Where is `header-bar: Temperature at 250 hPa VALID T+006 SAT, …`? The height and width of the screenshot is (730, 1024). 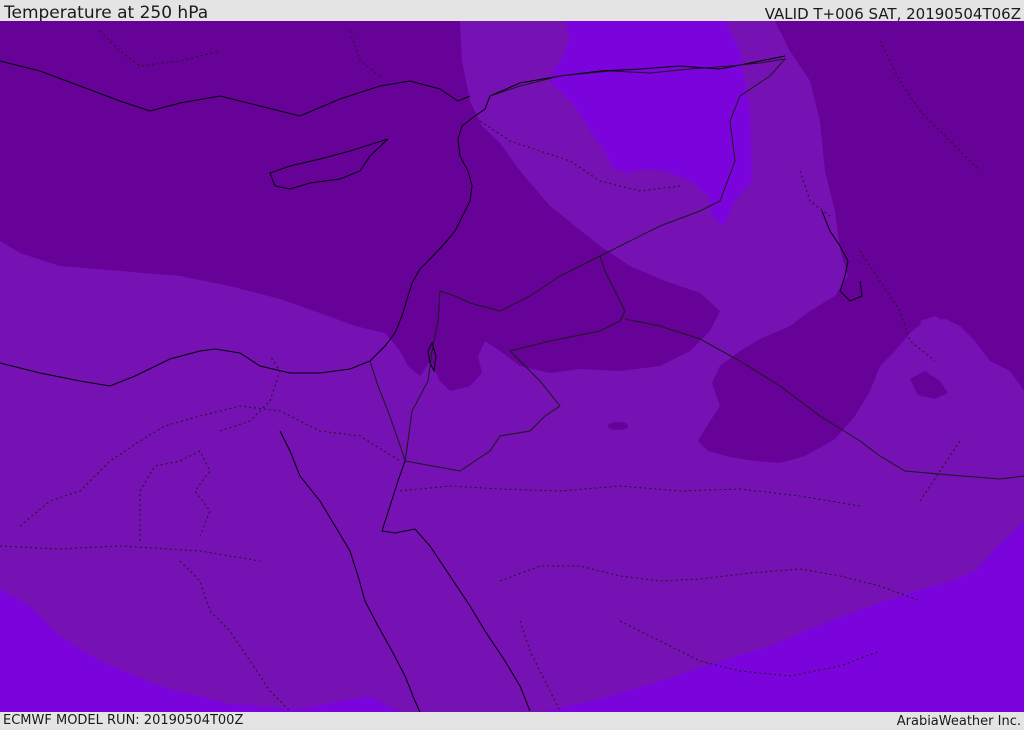
header-bar: Temperature at 250 hPa VALID T+006 SAT, … is located at coordinates (512, 11).